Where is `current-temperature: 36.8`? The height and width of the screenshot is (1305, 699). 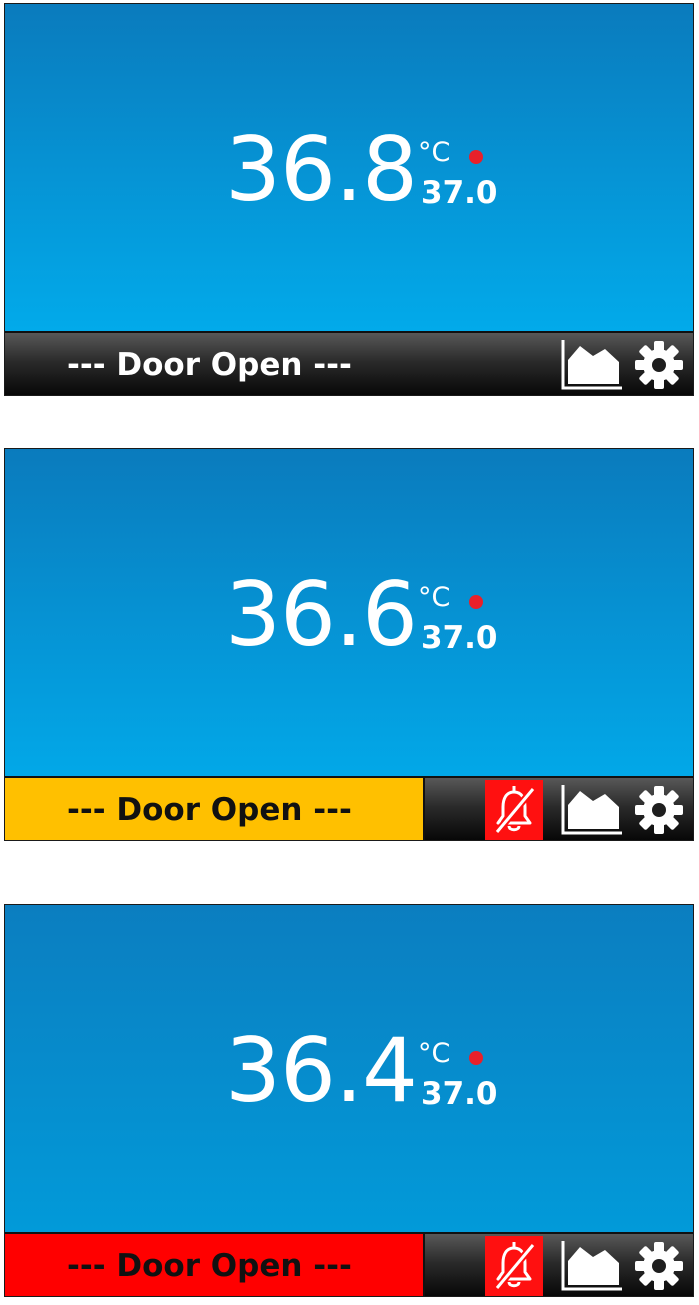
current-temperature: 36.8 is located at coordinates (321, 169).